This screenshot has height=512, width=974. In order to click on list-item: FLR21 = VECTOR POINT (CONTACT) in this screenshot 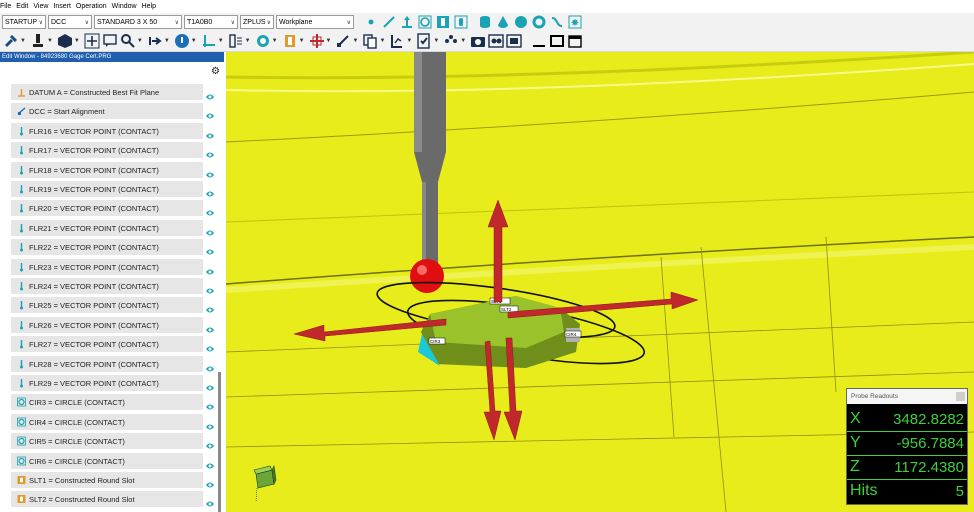, I will do `click(107, 228)`.